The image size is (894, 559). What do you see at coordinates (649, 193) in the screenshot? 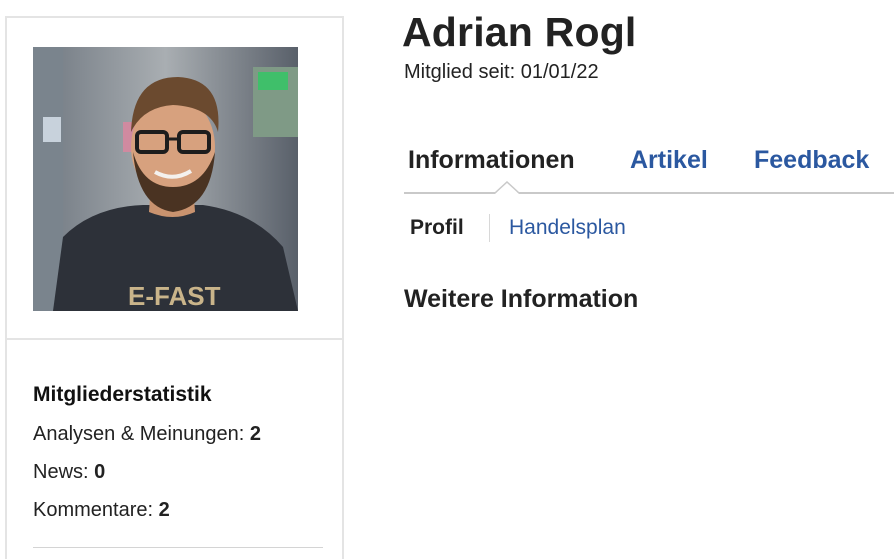
I see `tabs-underline` at bounding box center [649, 193].